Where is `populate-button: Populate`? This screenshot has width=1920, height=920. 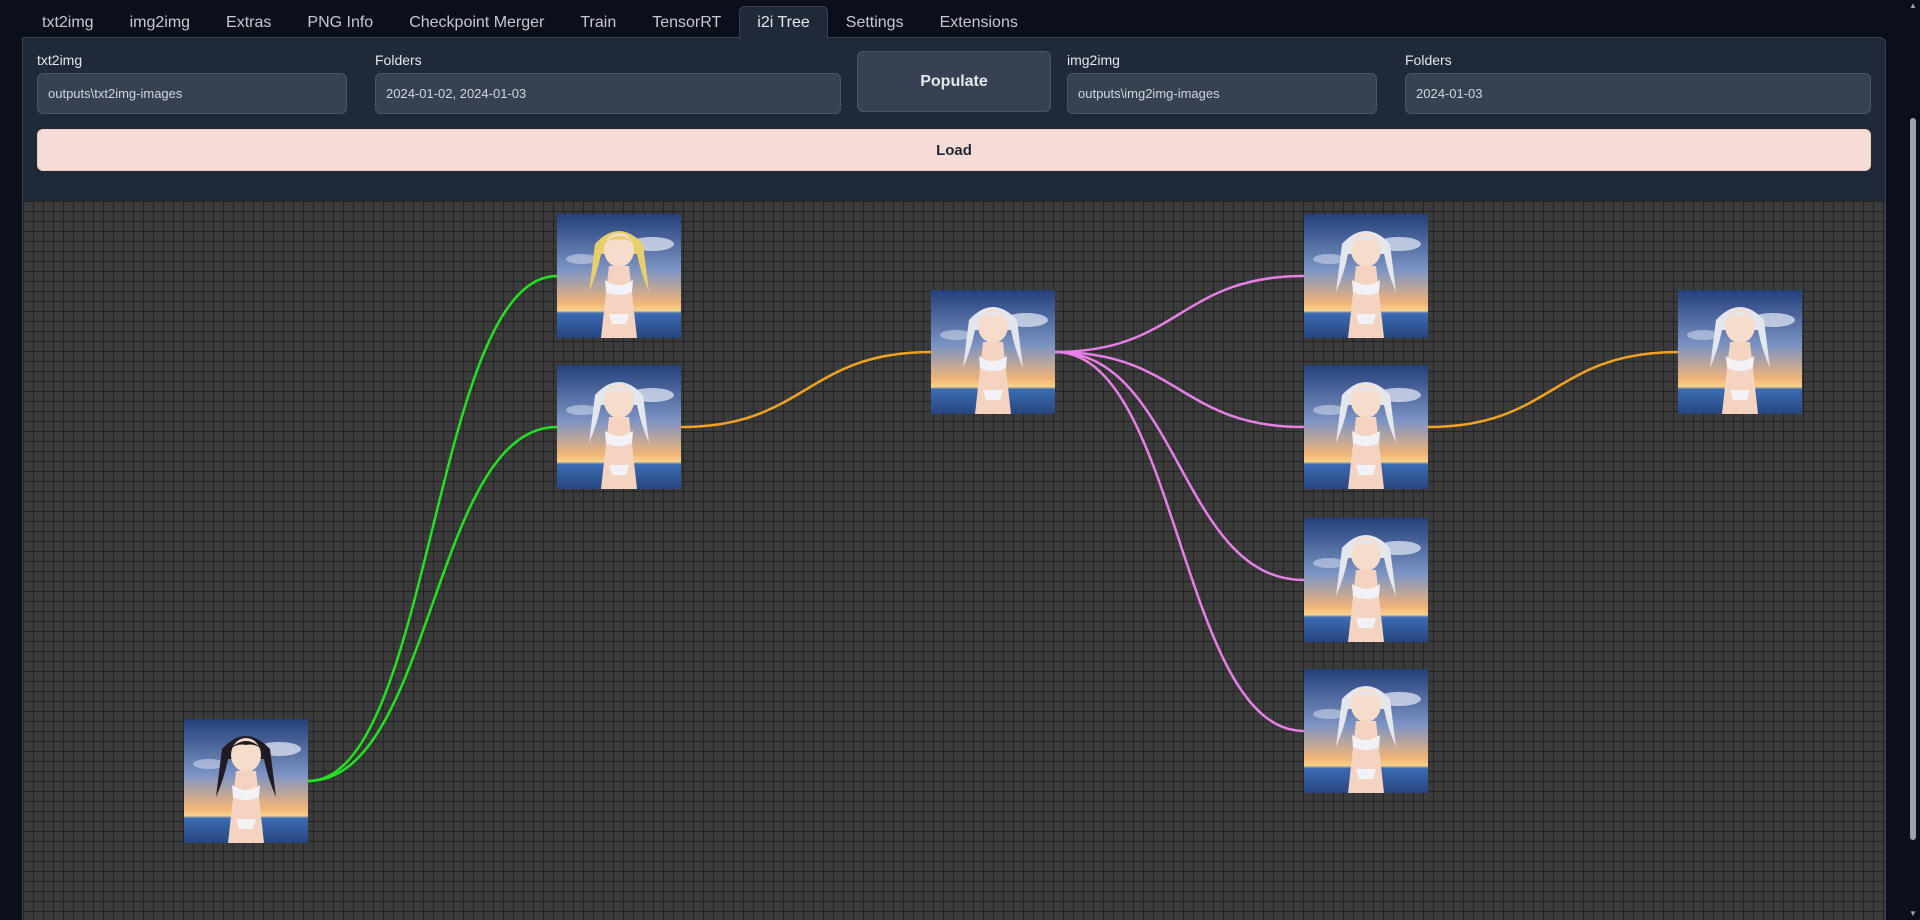
populate-button: Populate is located at coordinates (954, 81).